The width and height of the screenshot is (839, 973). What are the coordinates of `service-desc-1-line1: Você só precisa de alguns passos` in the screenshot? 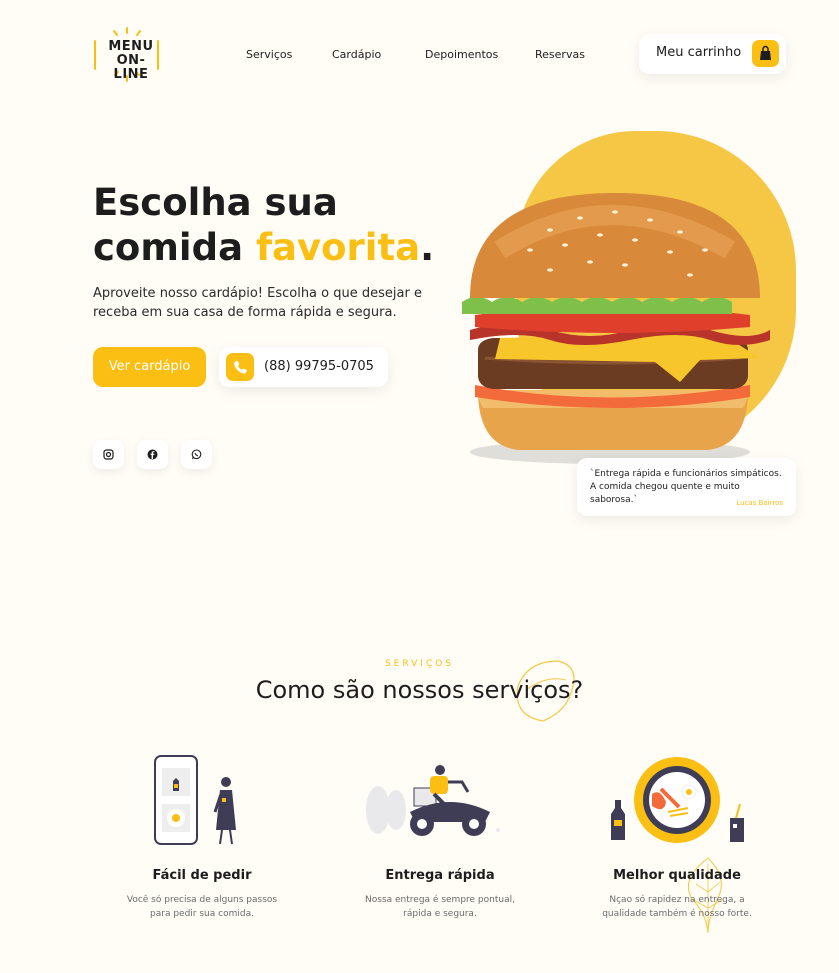 It's located at (202, 900).